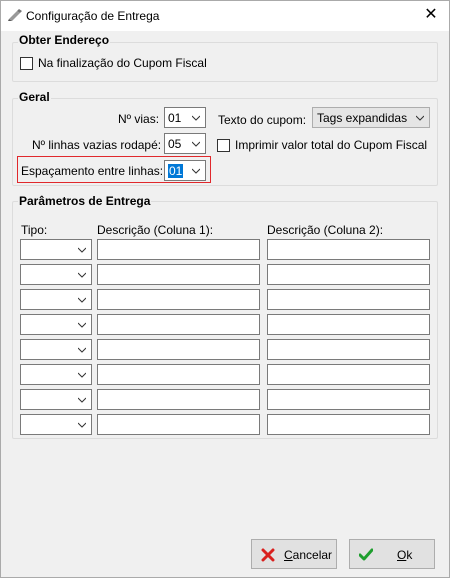 The width and height of the screenshot is (450, 578). I want to click on select-vias-value: 01, so click(175, 118).